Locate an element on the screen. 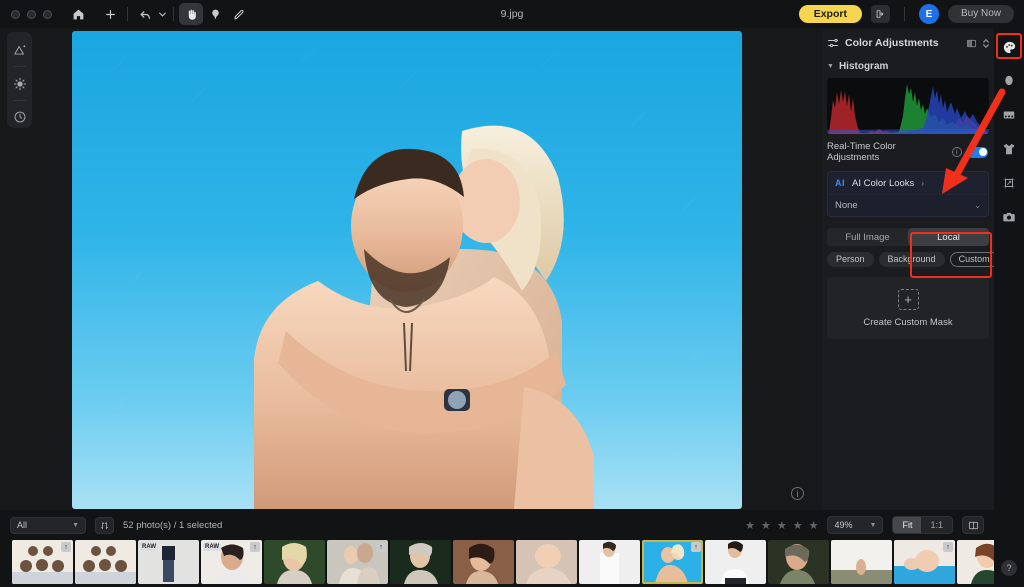 This screenshot has width=1024, height=587. export-button: Export is located at coordinates (830, 14).